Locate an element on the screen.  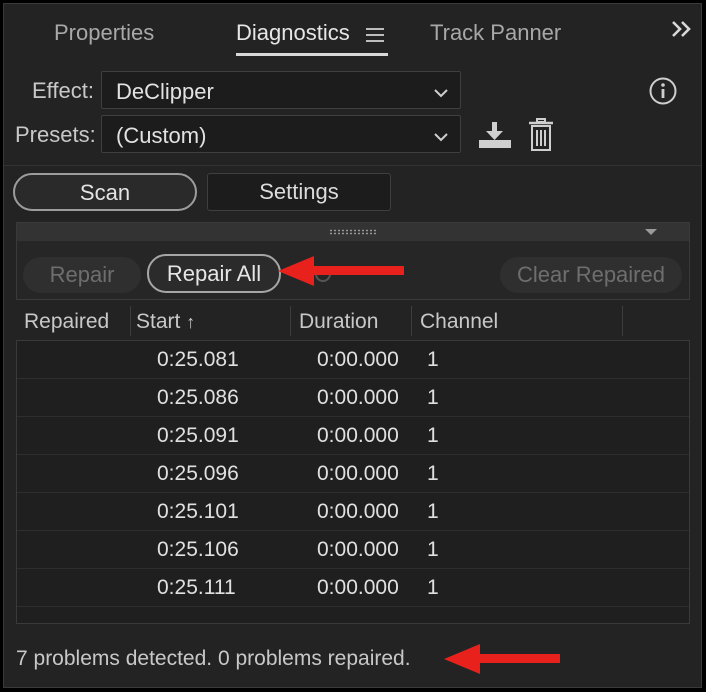
table-header: Repaired Start ↑ Duration Channel is located at coordinates (352, 321).